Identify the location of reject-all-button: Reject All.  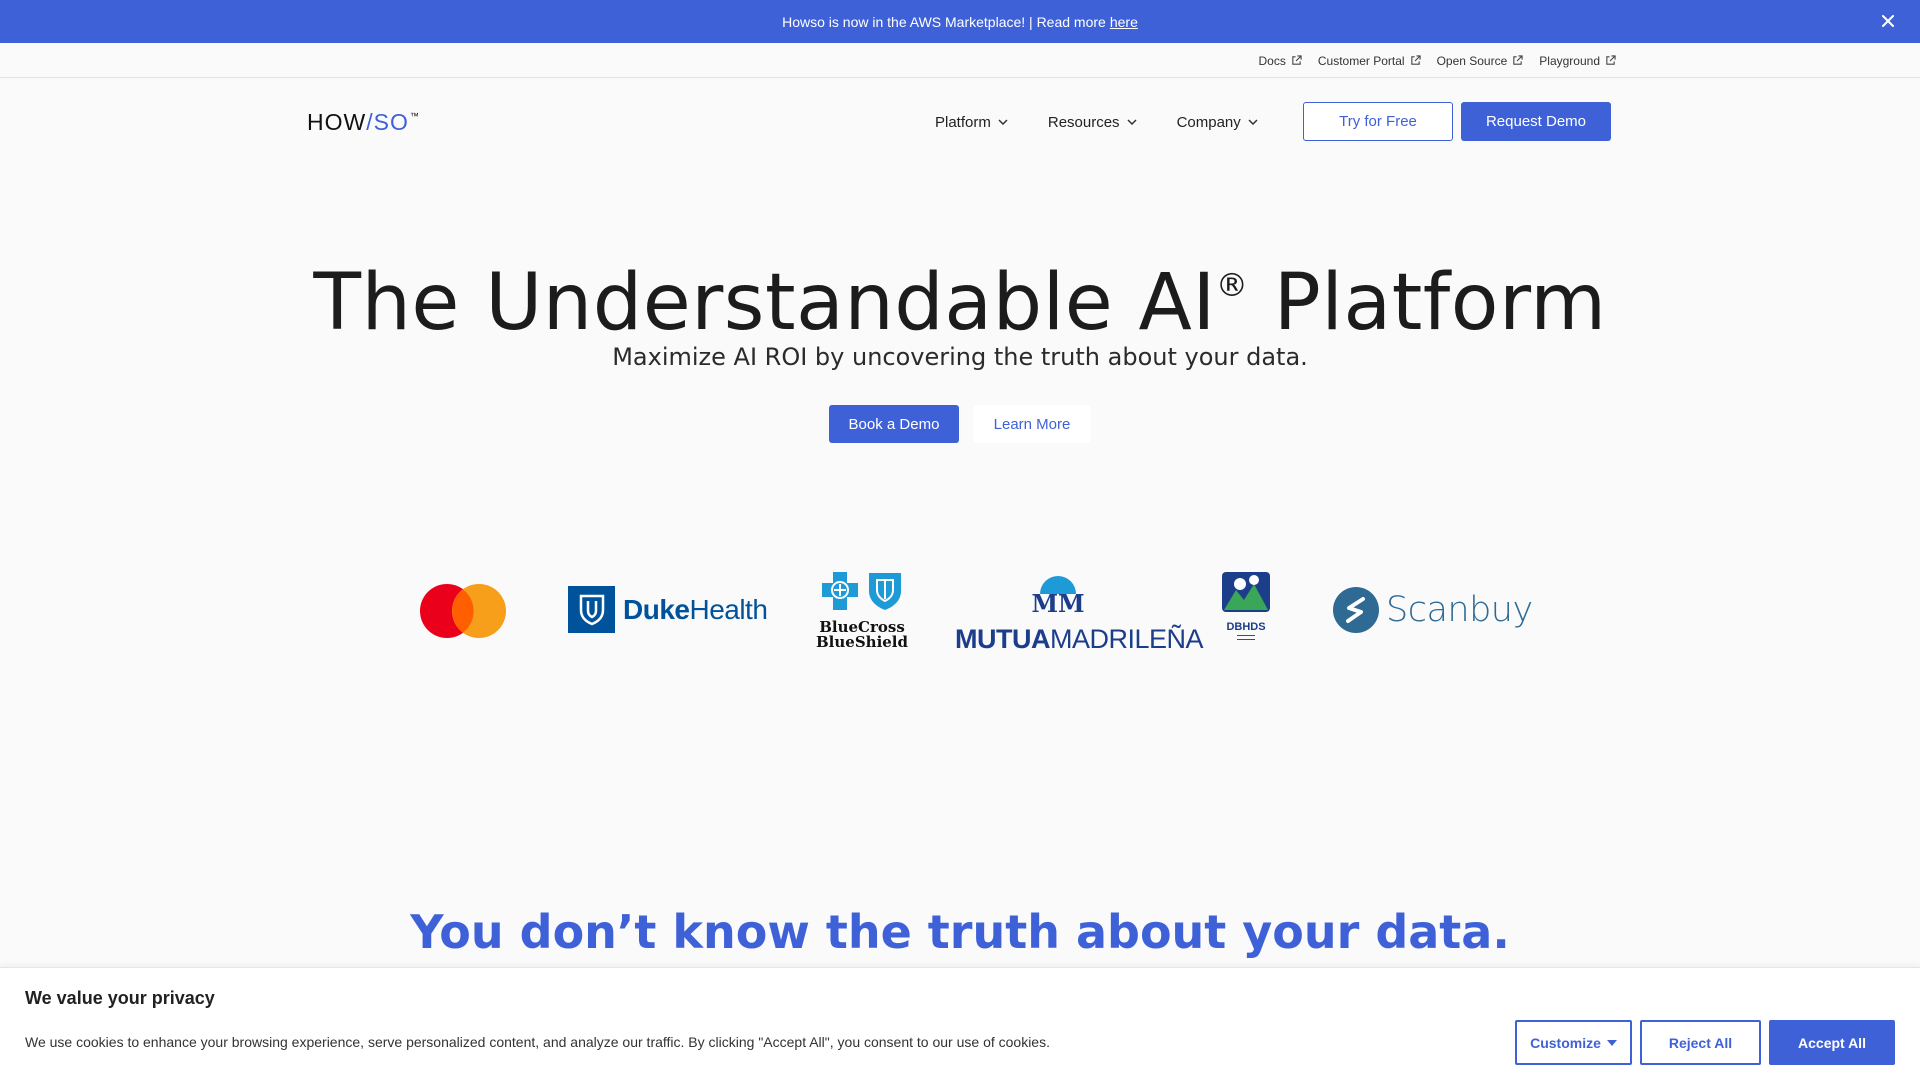
(1700, 1042).